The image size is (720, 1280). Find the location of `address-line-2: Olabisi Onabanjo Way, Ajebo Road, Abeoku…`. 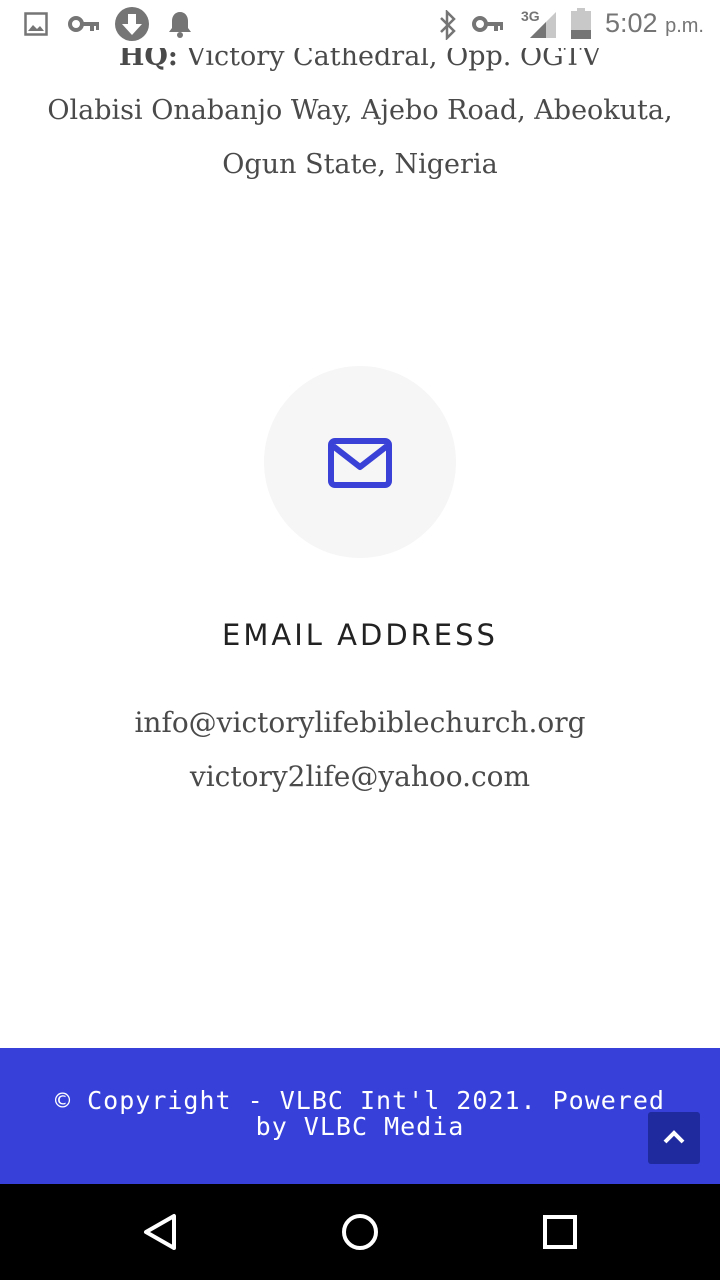

address-line-2: Olabisi Onabanjo Way, Ajebo Road, Abeoku… is located at coordinates (360, 110).